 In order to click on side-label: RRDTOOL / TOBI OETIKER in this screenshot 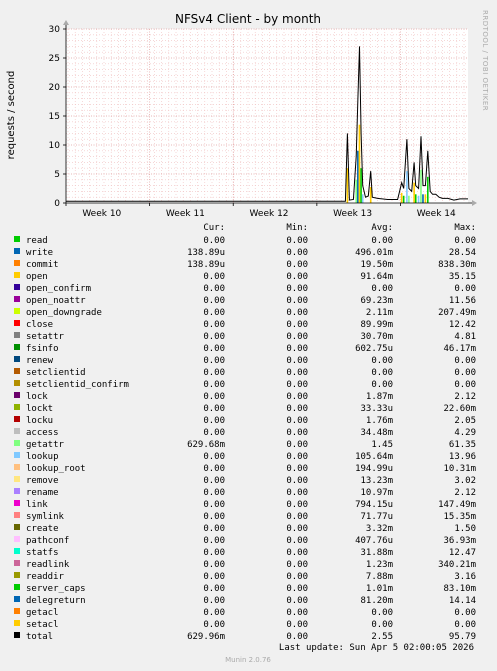, I will do `click(485, 60)`.